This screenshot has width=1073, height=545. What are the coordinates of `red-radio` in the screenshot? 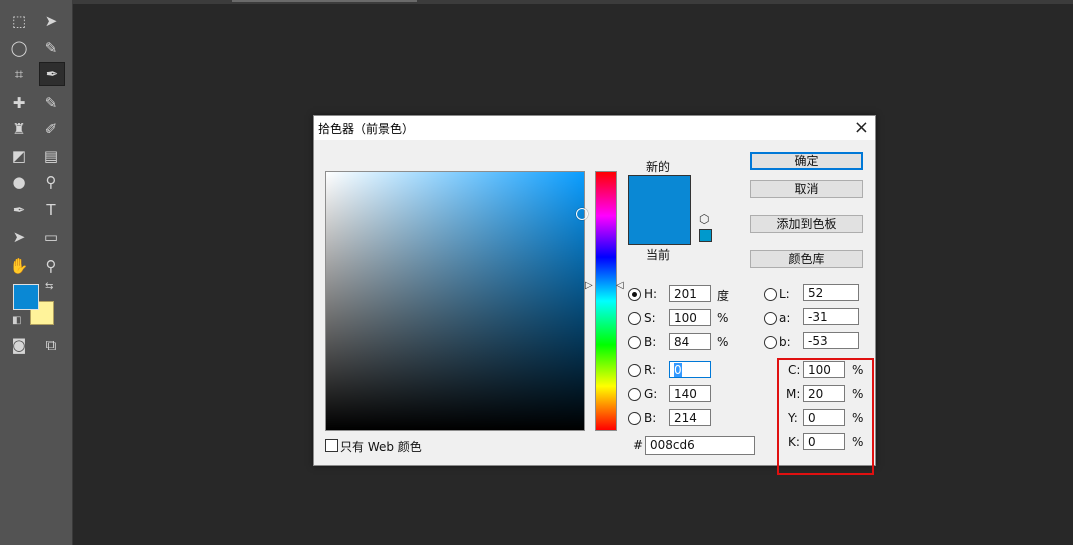 It's located at (634, 370).